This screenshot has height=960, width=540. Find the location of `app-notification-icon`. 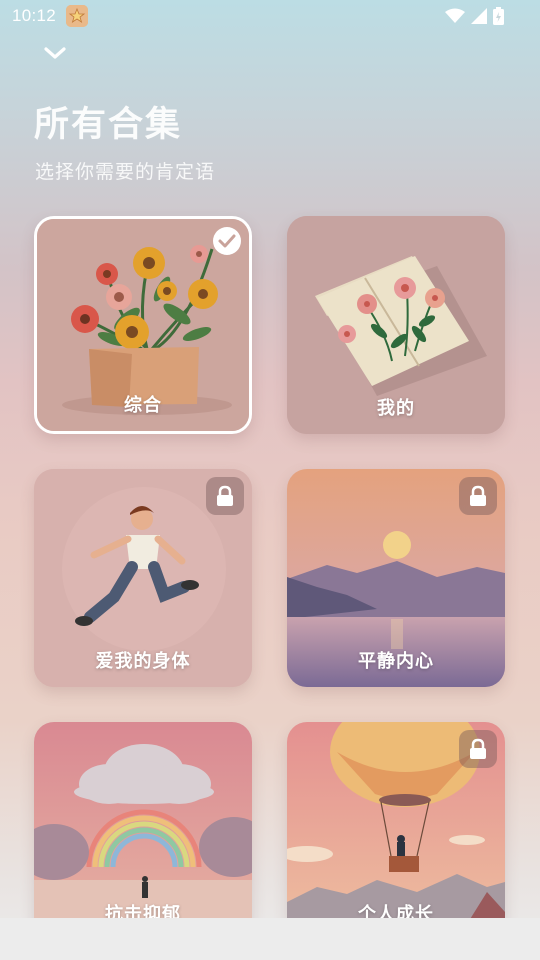

app-notification-icon is located at coordinates (77, 16).